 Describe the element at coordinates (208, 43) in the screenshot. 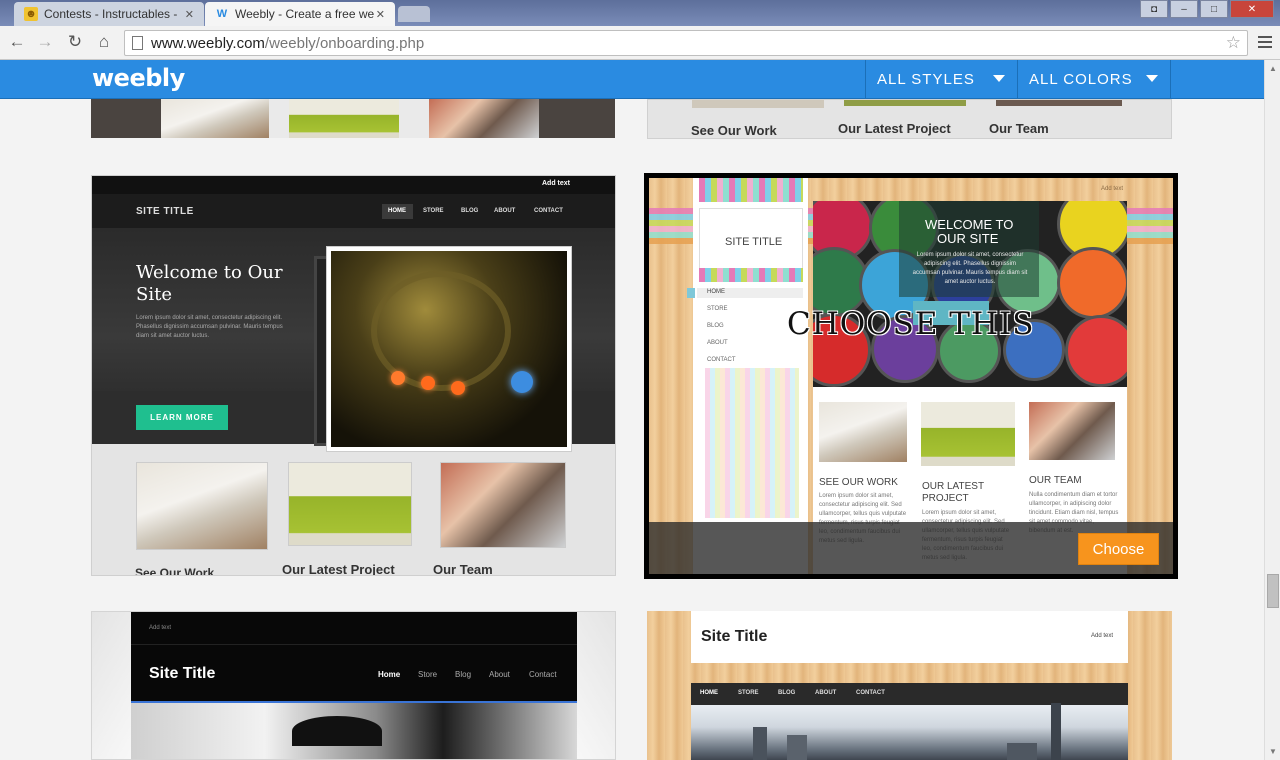

I see `url-domain: www.weebly.com` at that location.